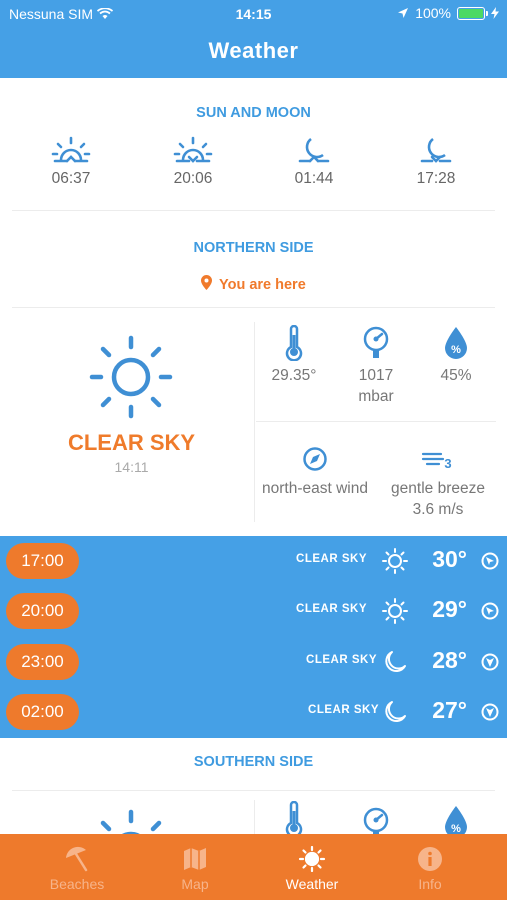  I want to click on temperature-metric: 29.35°, so click(294, 355).